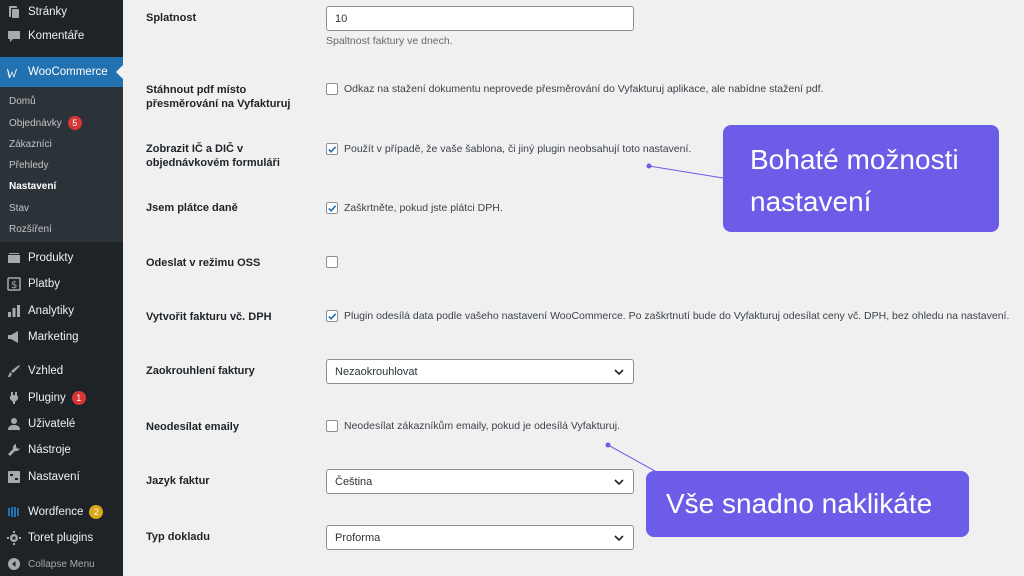 Image resolution: width=1024 pixels, height=576 pixels. I want to click on sidebar-item-wordfence: Wordfence 2, so click(61, 512).